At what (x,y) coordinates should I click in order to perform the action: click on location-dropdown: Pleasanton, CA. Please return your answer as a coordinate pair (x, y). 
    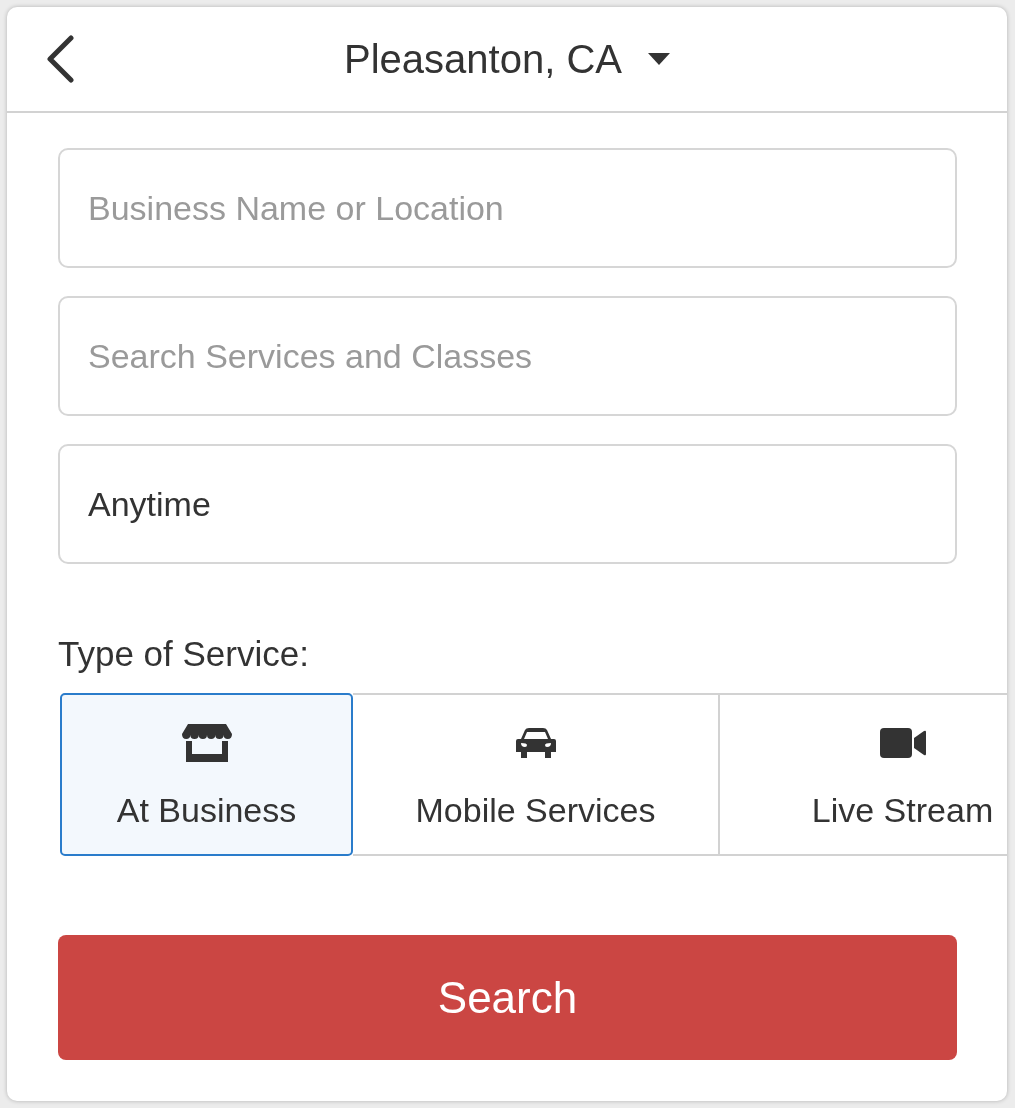
    Looking at the image, I should click on (507, 59).